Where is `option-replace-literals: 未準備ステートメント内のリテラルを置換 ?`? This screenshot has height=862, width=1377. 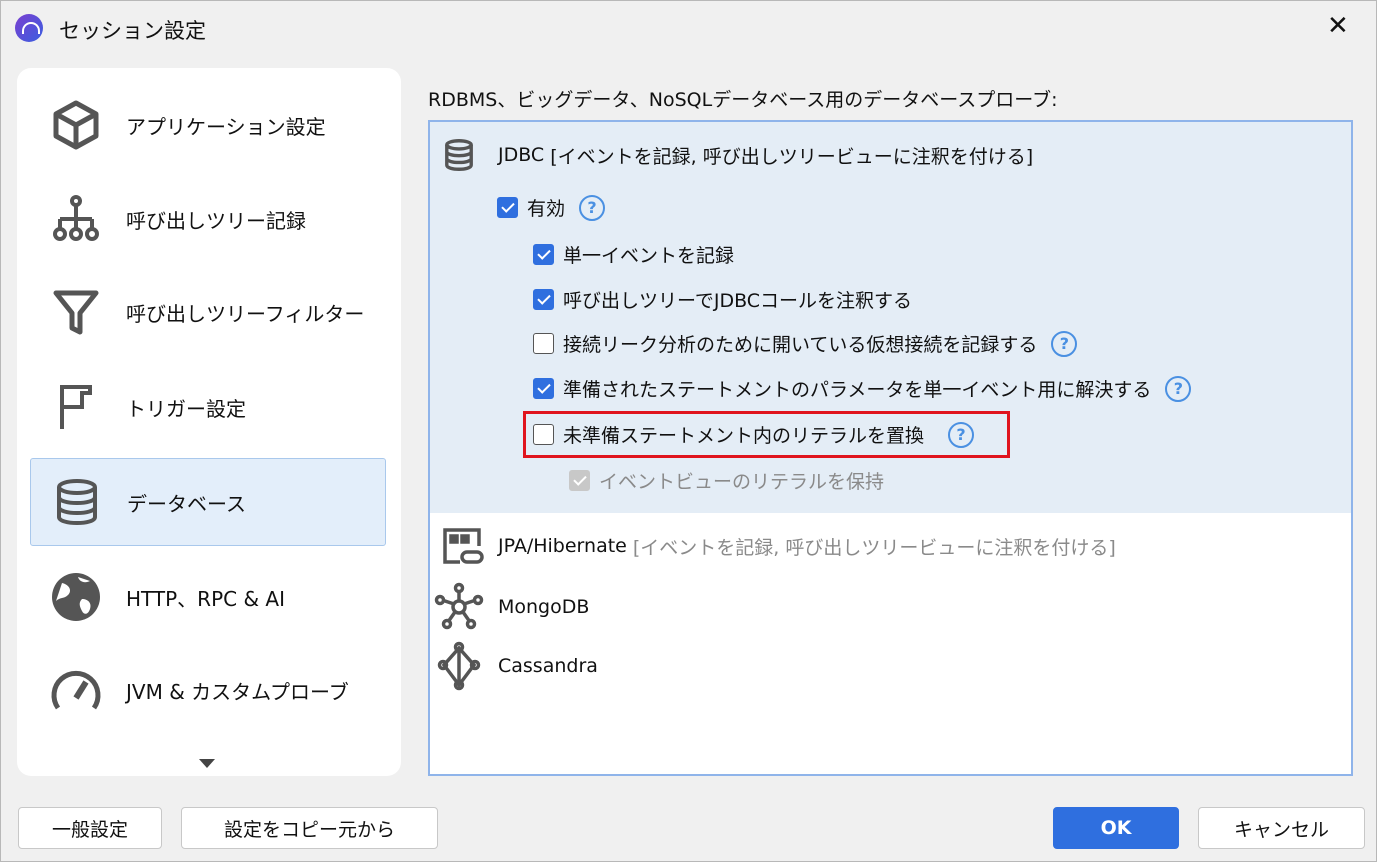 option-replace-literals: 未準備ステートメント内のリテラルを置換 ? is located at coordinates (754, 434).